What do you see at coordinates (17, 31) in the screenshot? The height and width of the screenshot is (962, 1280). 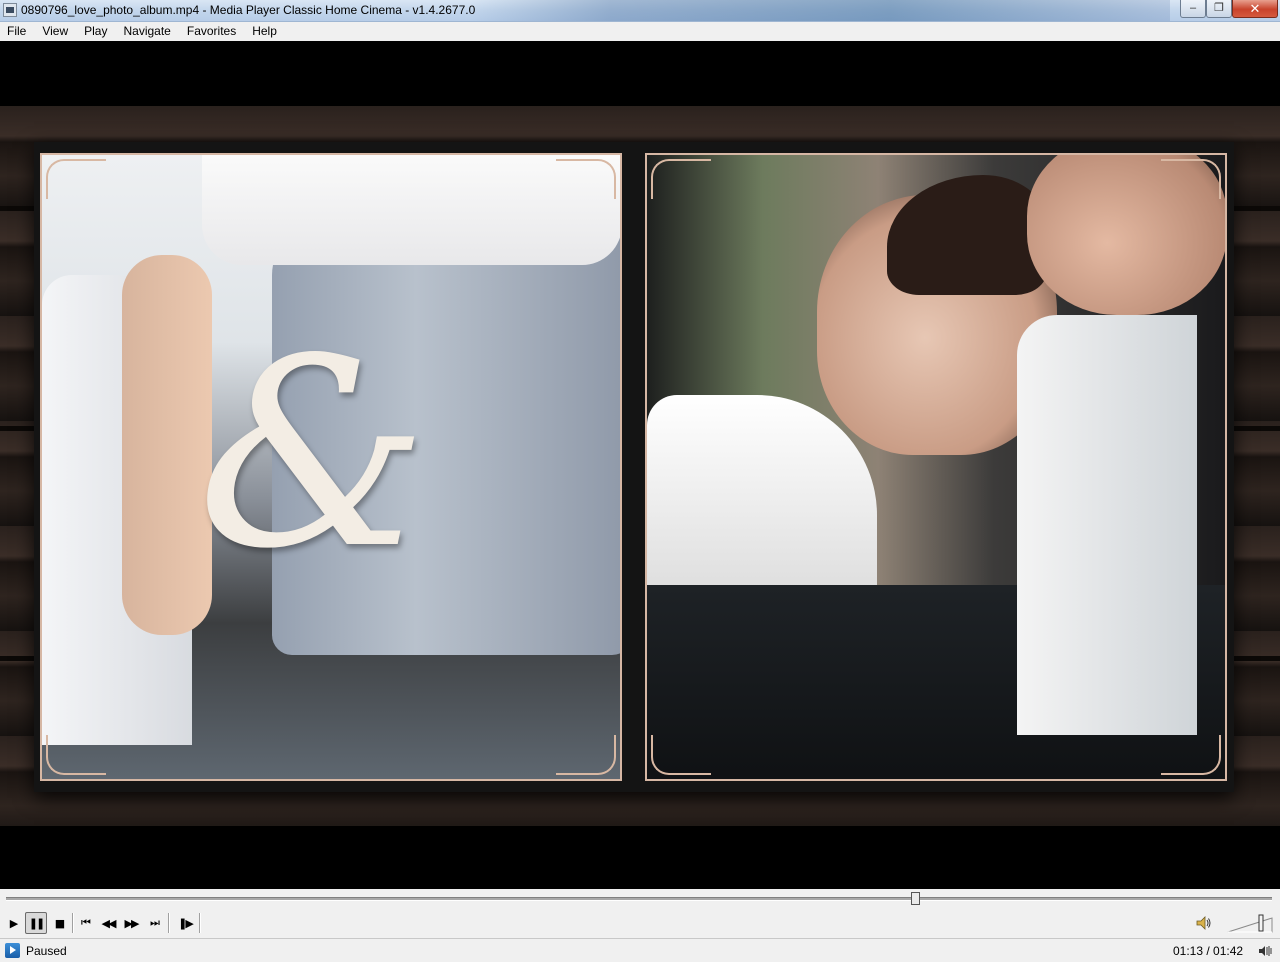 I see `menu-file: File` at bounding box center [17, 31].